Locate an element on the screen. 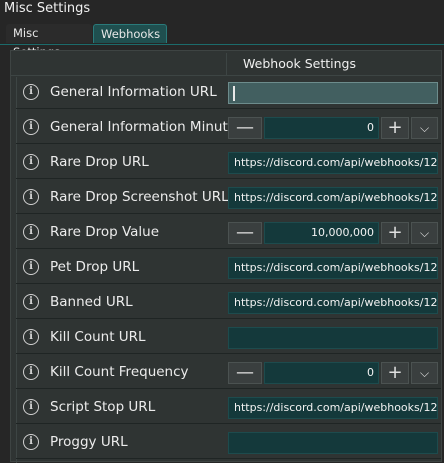  setting-label: General Information URL is located at coordinates (133, 92).